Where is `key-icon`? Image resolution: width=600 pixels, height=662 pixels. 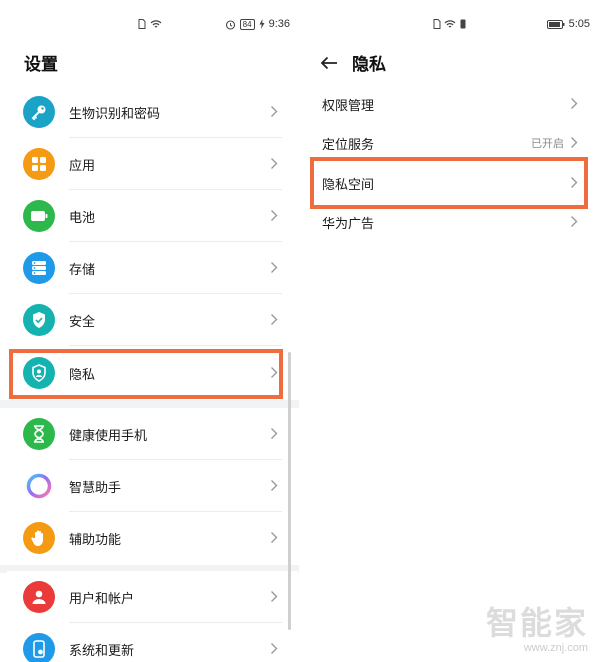
key-icon is located at coordinates (39, 112).